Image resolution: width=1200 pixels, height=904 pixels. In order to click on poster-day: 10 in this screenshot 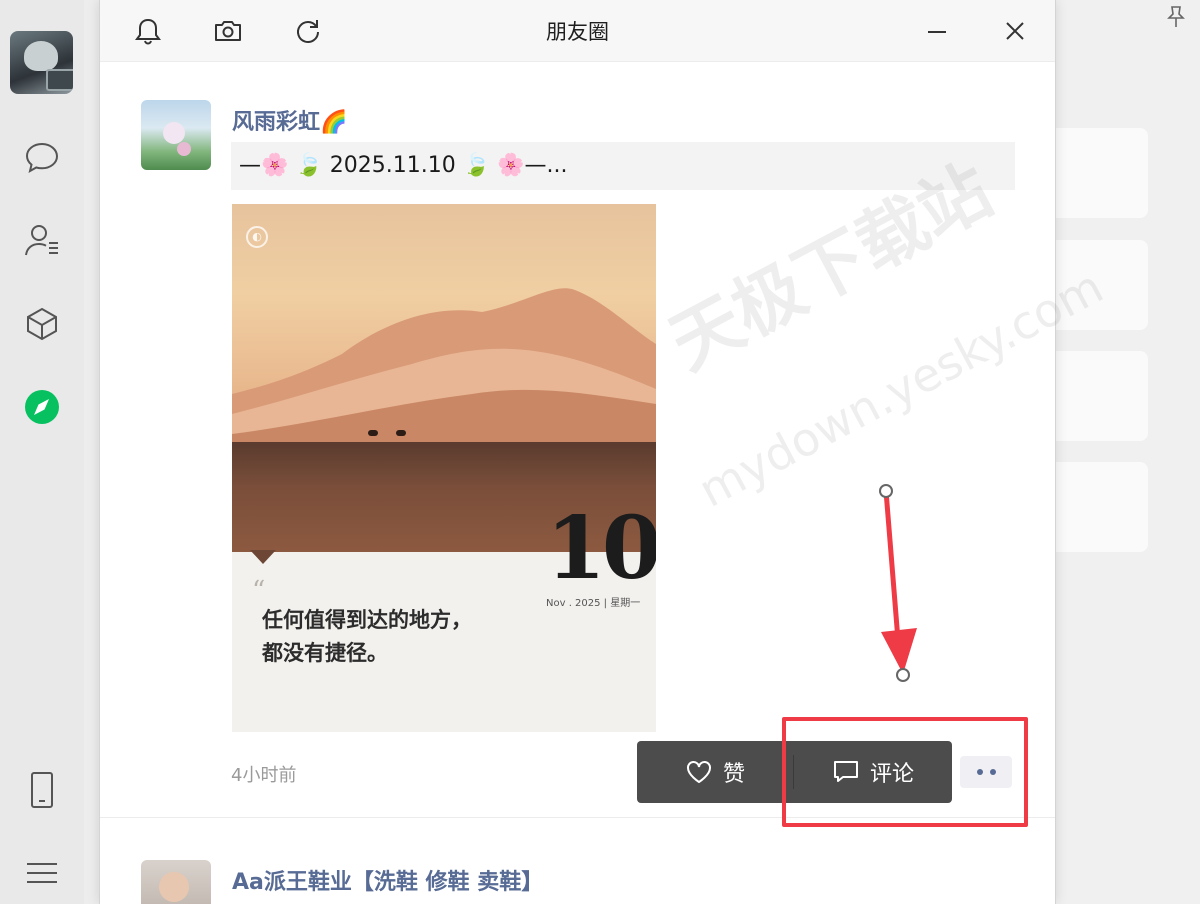, I will do `click(601, 548)`.